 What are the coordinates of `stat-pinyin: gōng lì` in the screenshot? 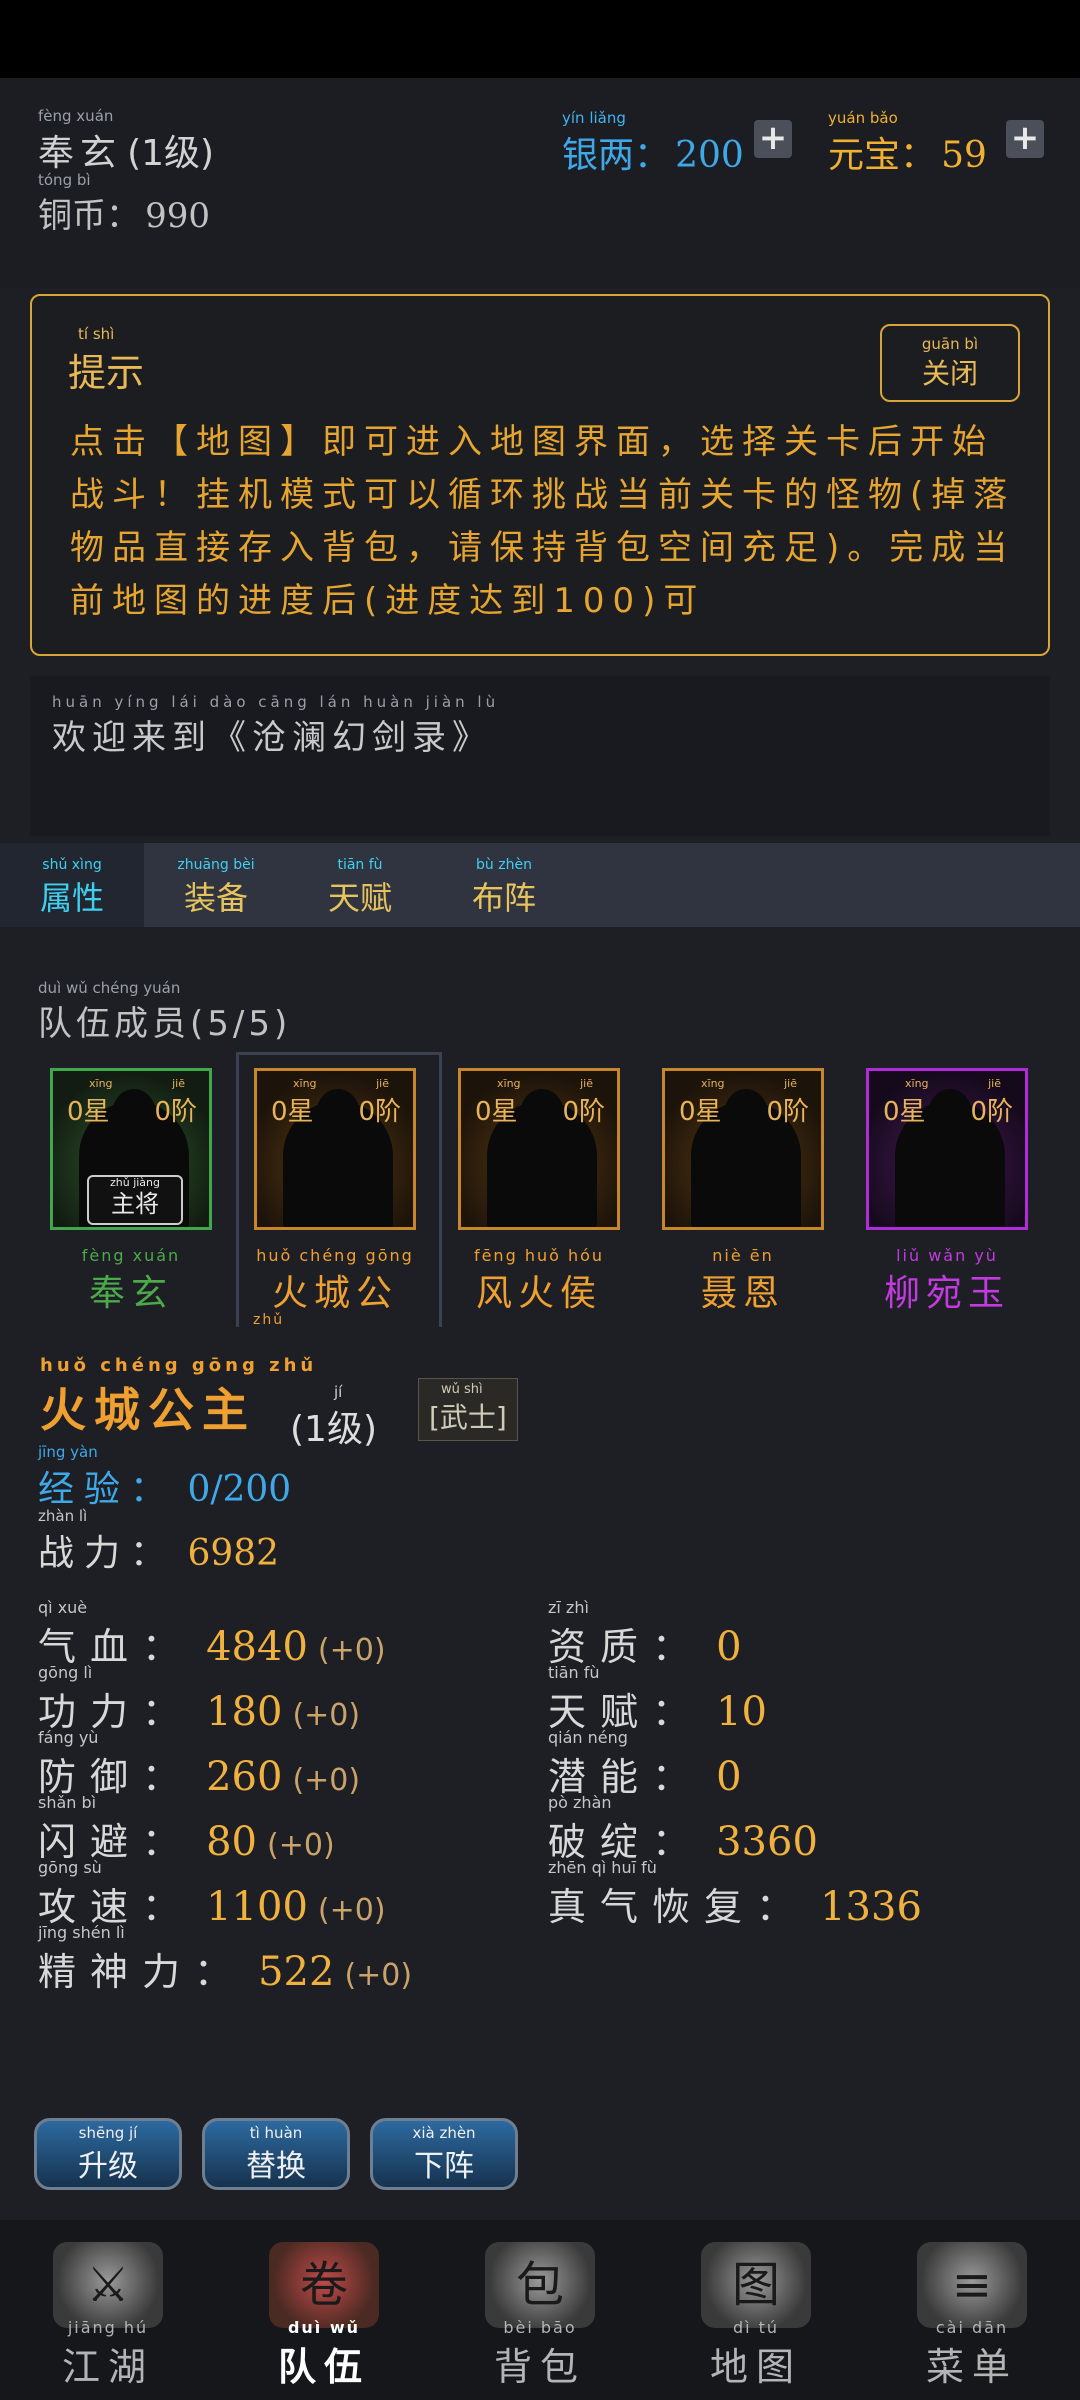 It's located at (65, 1672).